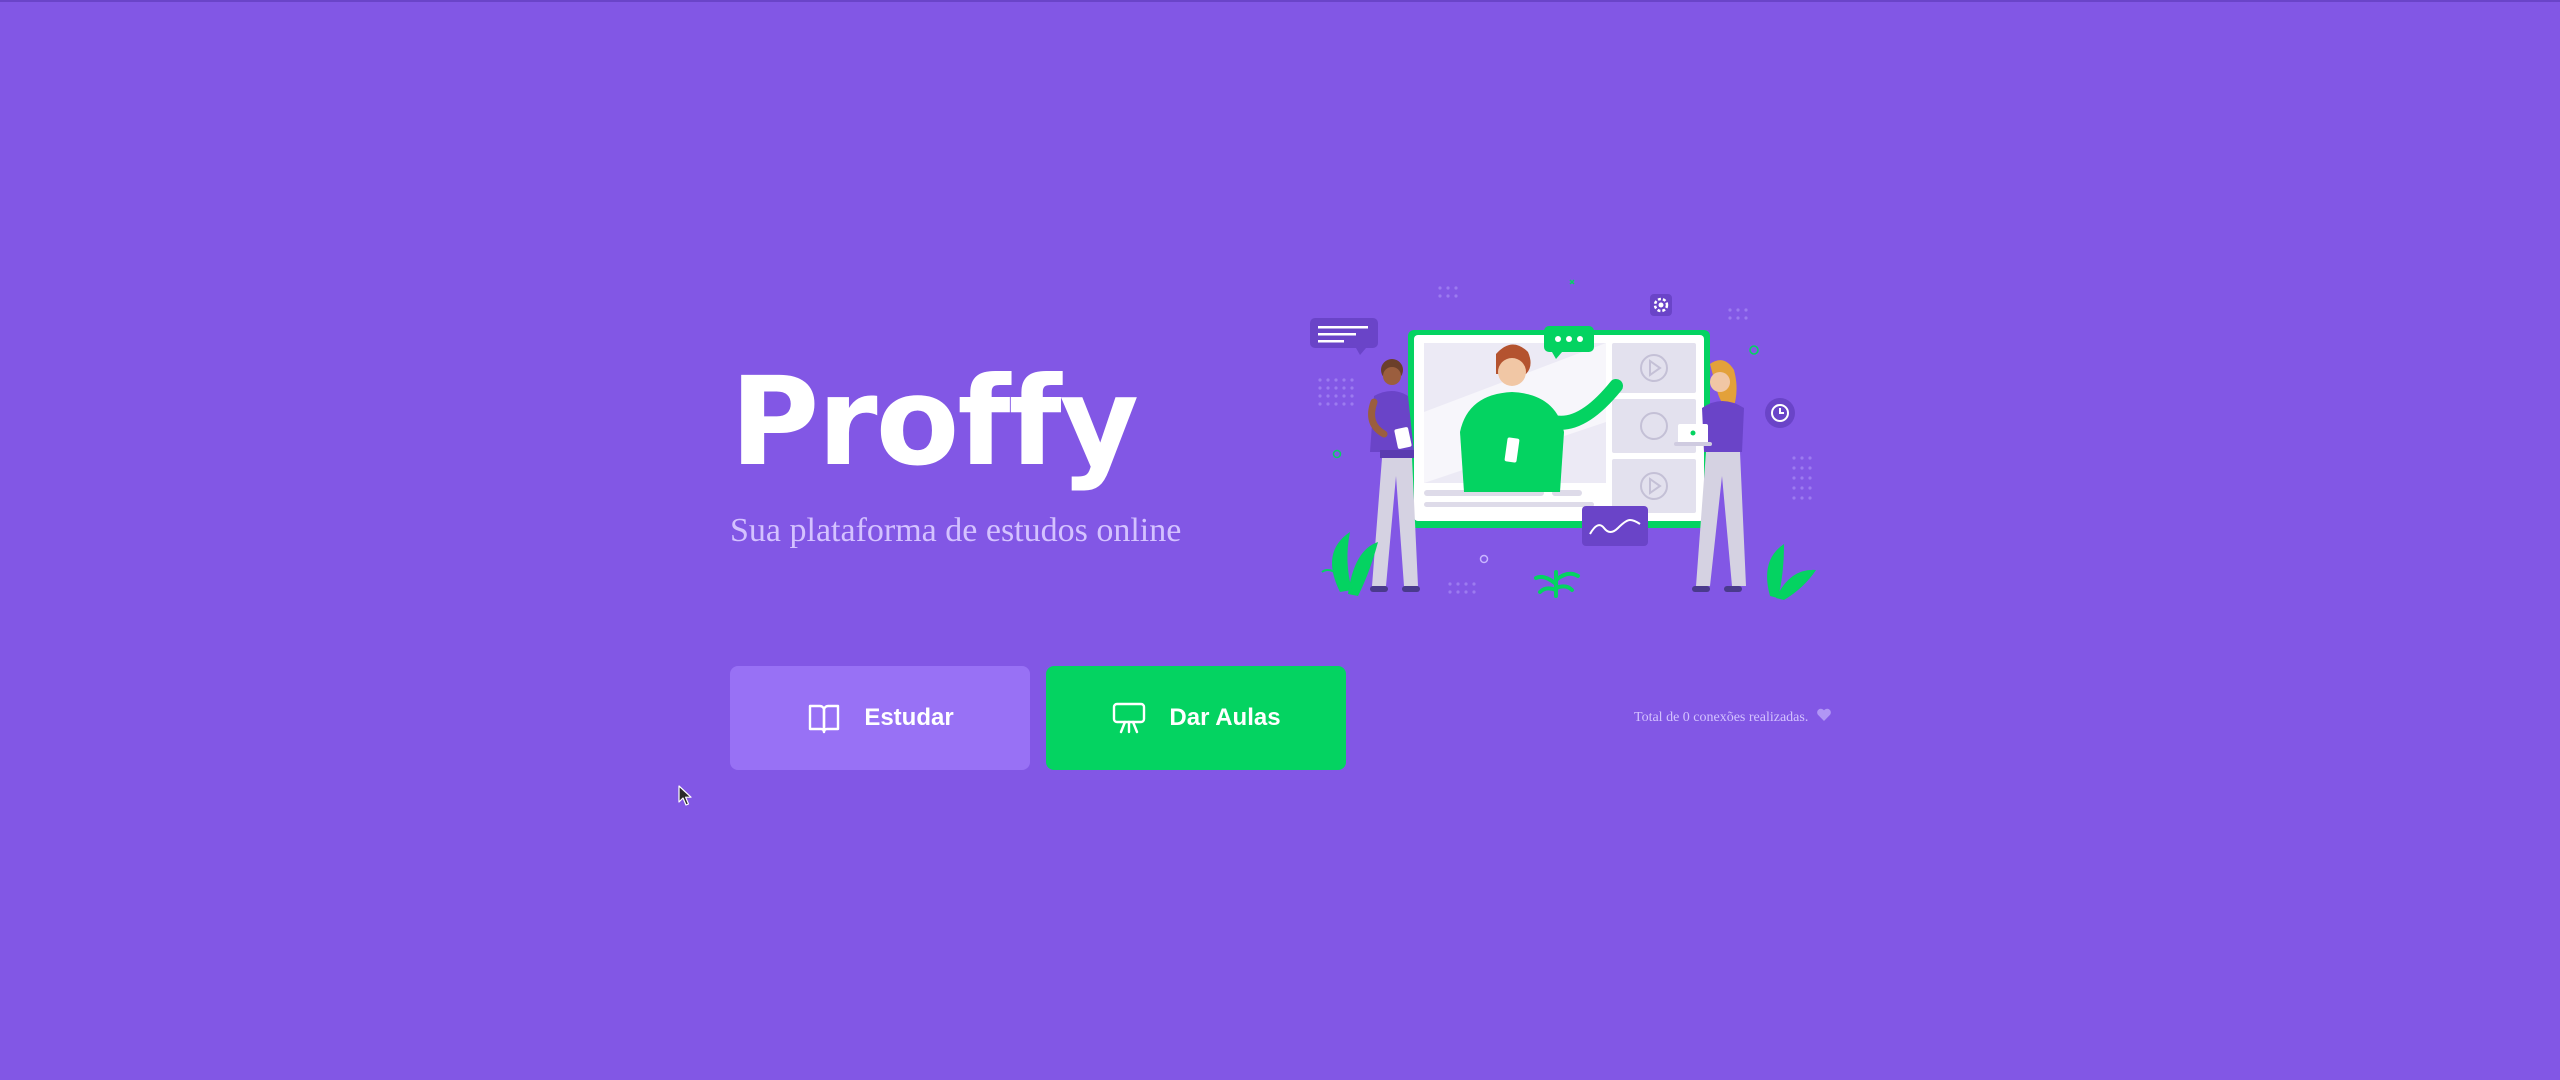  What do you see at coordinates (685, 798) in the screenshot?
I see `mouse-pointer-icon` at bounding box center [685, 798].